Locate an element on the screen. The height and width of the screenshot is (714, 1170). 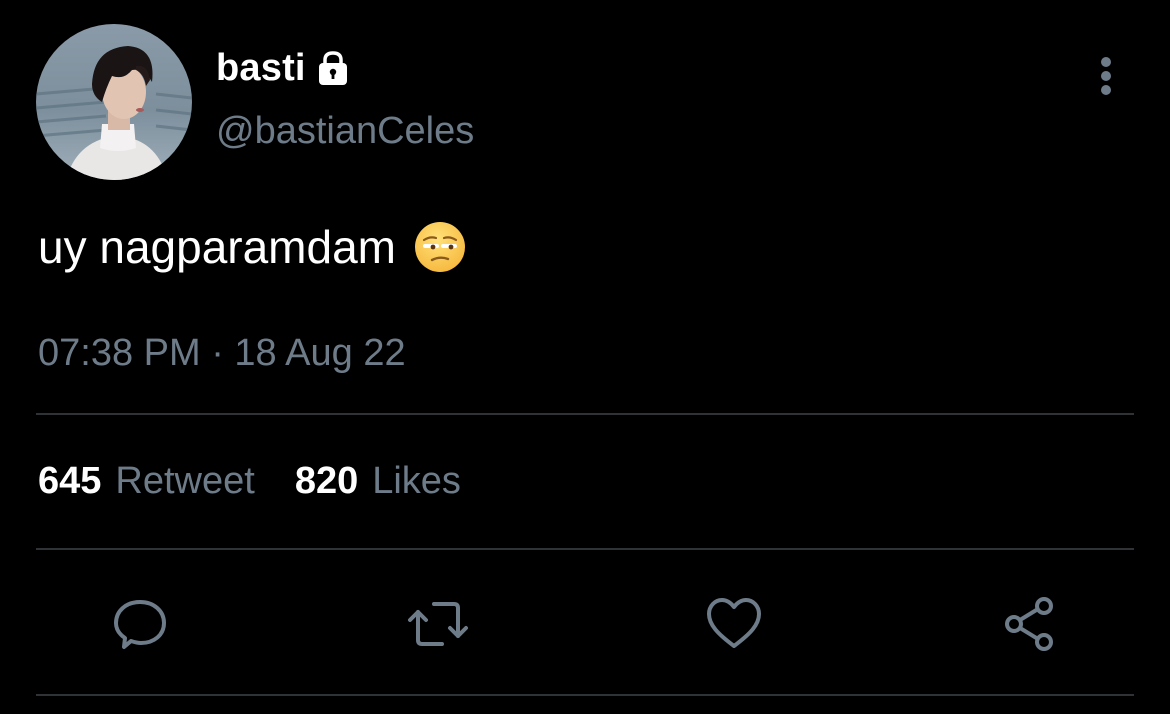
share-icon is located at coordinates (1029, 624).